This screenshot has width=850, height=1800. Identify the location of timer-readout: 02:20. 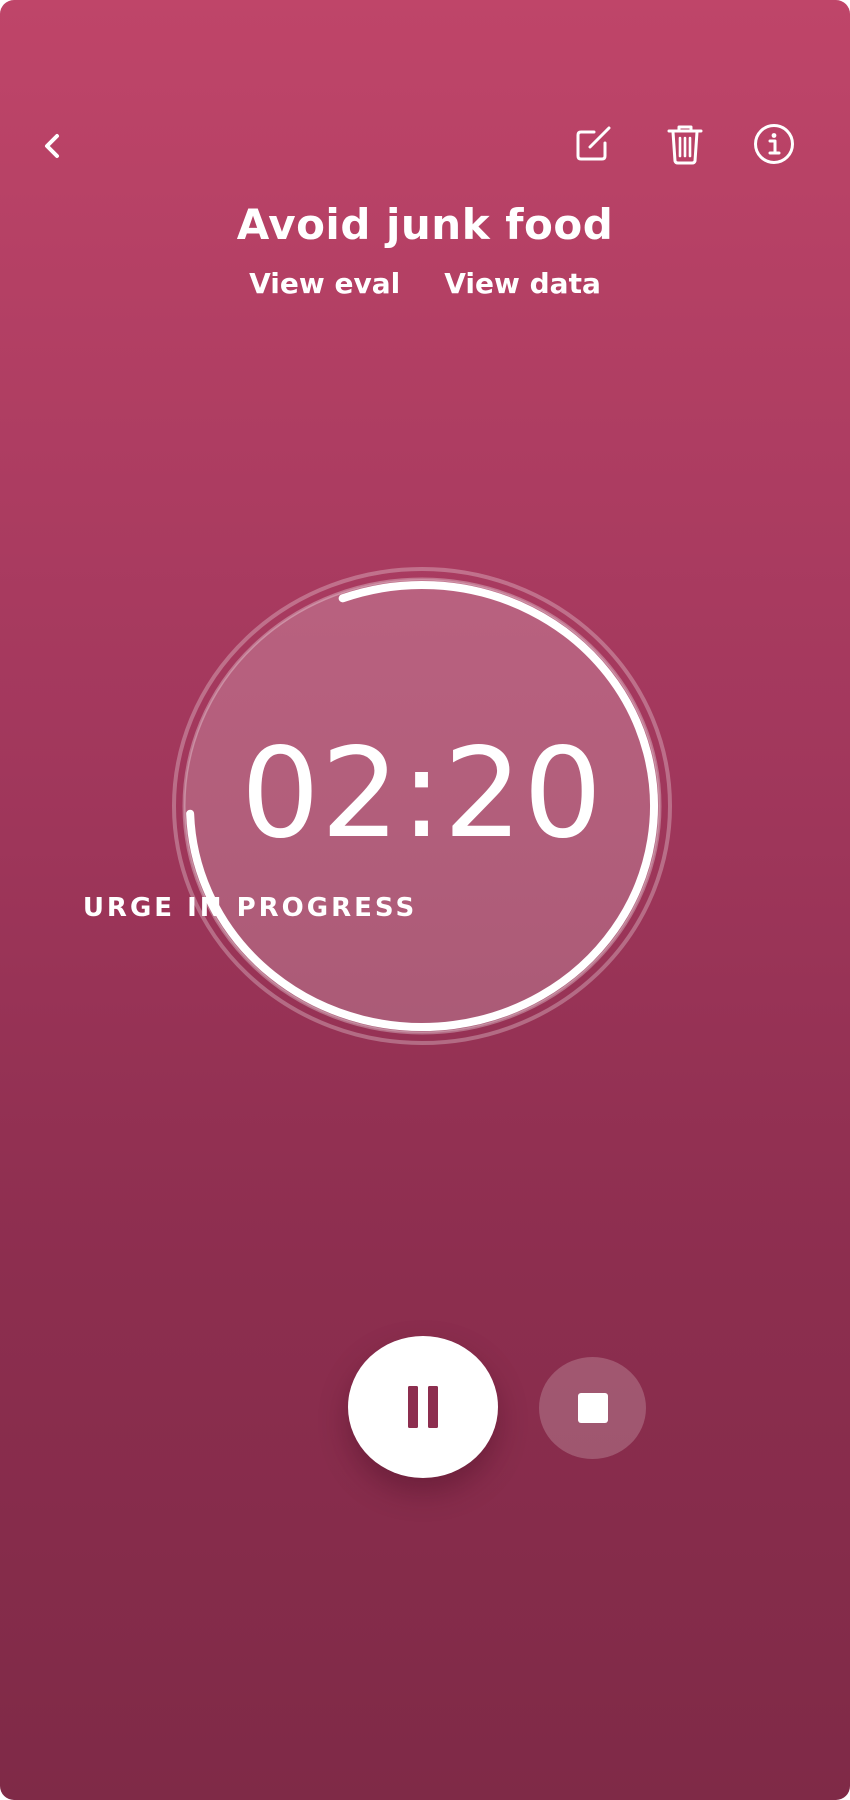
(422, 794).